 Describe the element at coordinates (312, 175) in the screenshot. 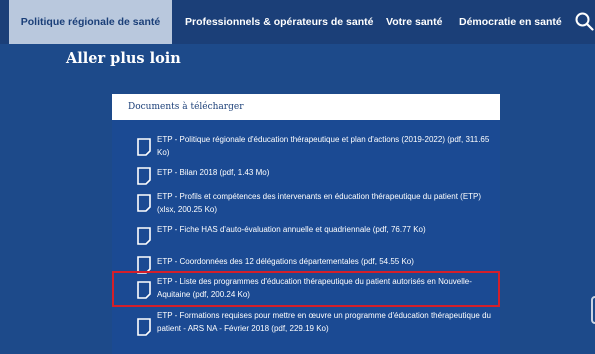

I see `document-link-bilan: ETP - Bilan 2018 (pdf, 1.43 Mo)` at that location.